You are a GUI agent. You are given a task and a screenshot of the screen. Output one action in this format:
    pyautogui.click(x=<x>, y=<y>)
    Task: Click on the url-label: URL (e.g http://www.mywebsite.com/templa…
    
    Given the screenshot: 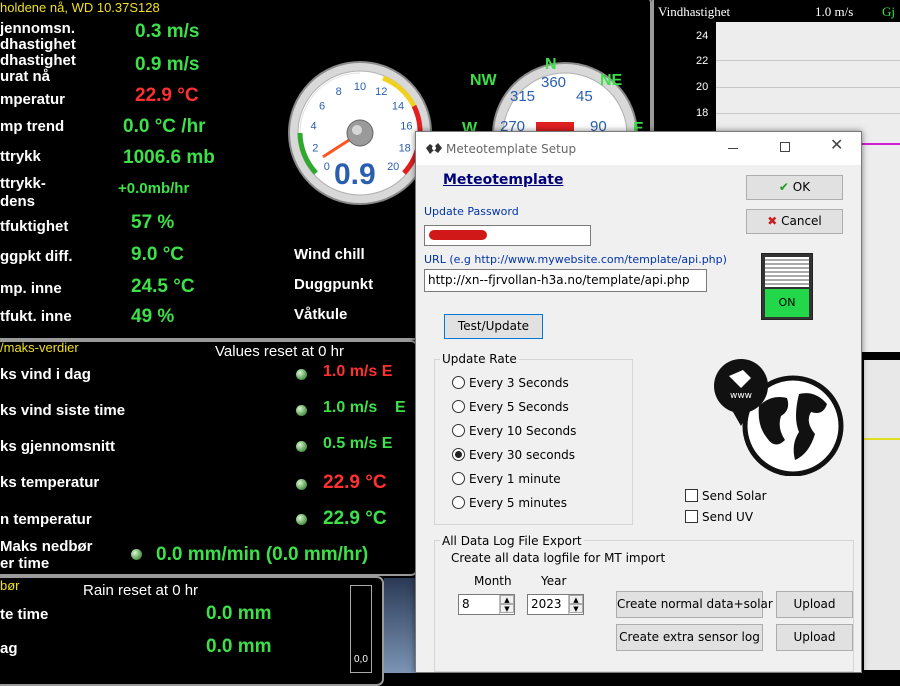 What is the action you would take?
    pyautogui.click(x=575, y=259)
    